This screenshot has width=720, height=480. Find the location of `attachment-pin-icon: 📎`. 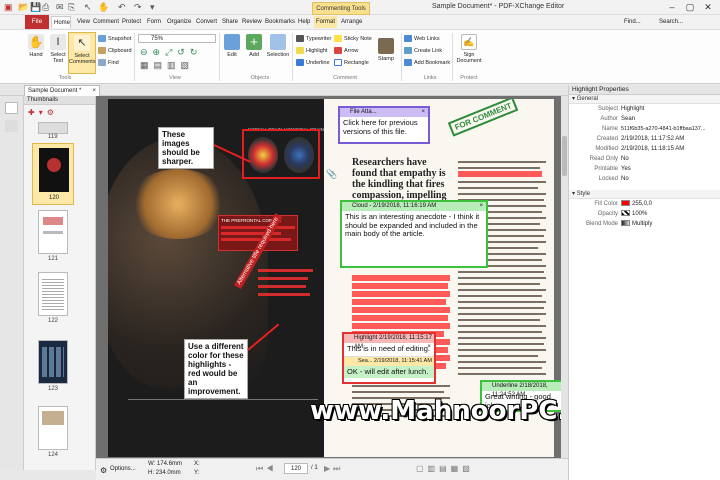

attachment-pin-icon: 📎 is located at coordinates (331, 174).